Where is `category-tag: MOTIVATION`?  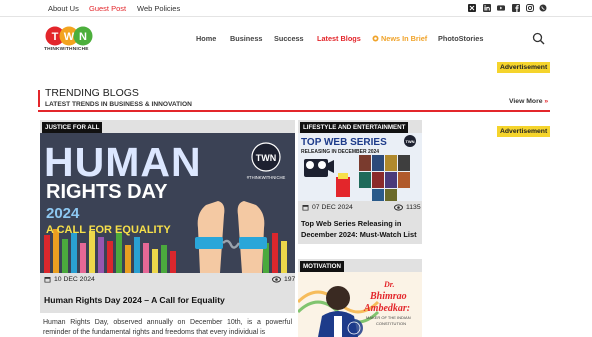
category-tag: MOTIVATION is located at coordinates (322, 266).